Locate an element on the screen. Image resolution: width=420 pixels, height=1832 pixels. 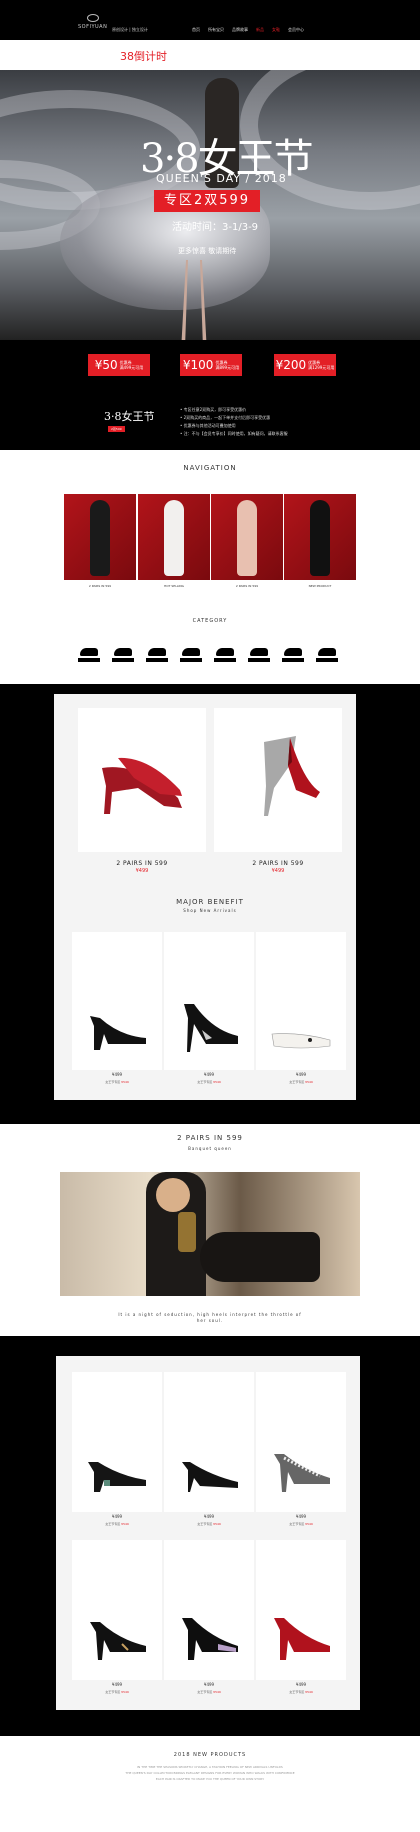
rule-line: • 2双购买的商品，一起下单并支付后即可享受优惠 is located at coordinates (225, 417).